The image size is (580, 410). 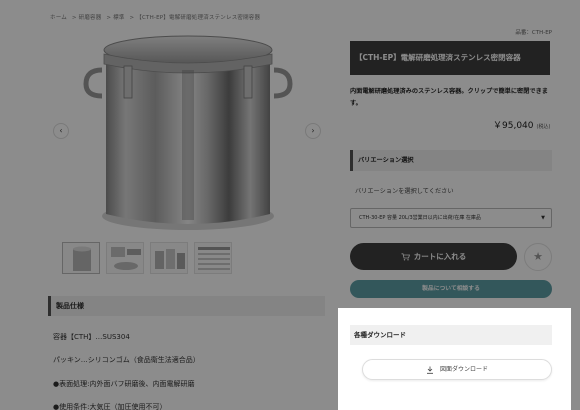 I want to click on variation-selected: CTH-30-EP 容量 20L/3営業日以内に出荷/在庫 在庫品, so click(x=420, y=218).